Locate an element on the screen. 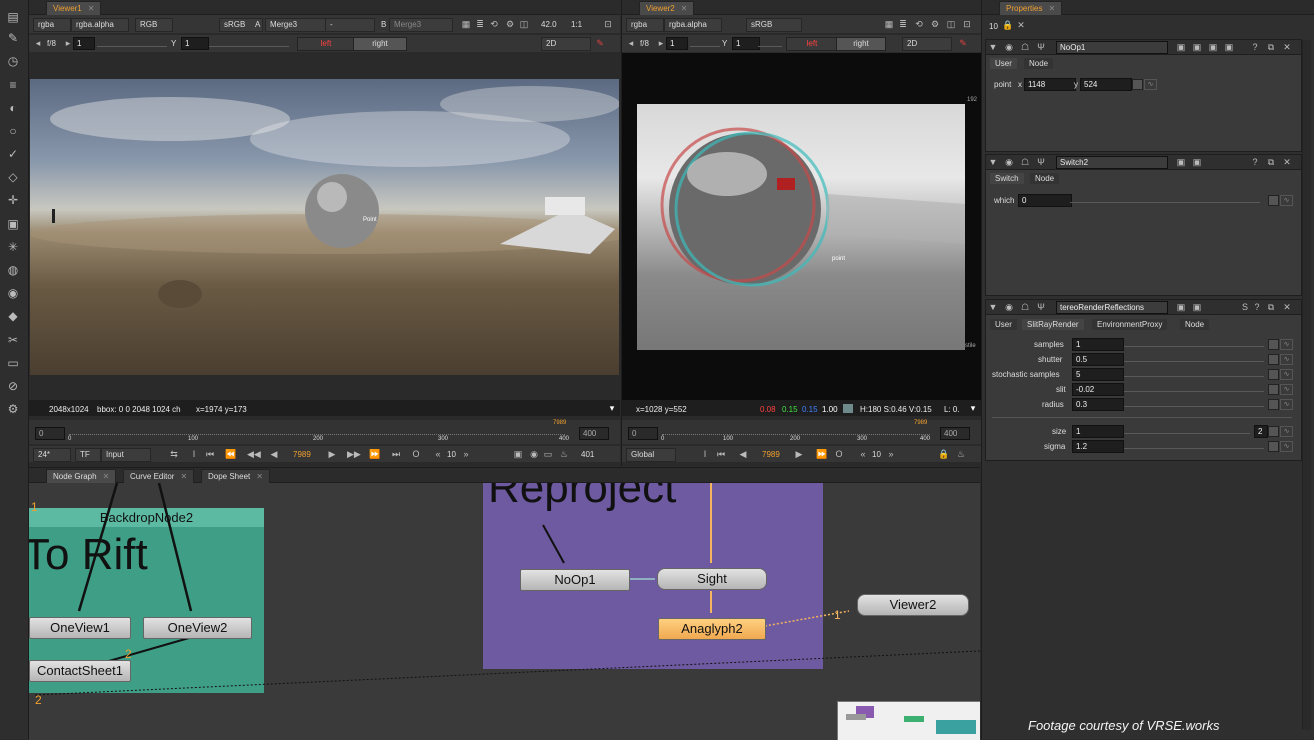  tab-dope-sheet: Dope Sheet ✕ is located at coordinates (235, 476).